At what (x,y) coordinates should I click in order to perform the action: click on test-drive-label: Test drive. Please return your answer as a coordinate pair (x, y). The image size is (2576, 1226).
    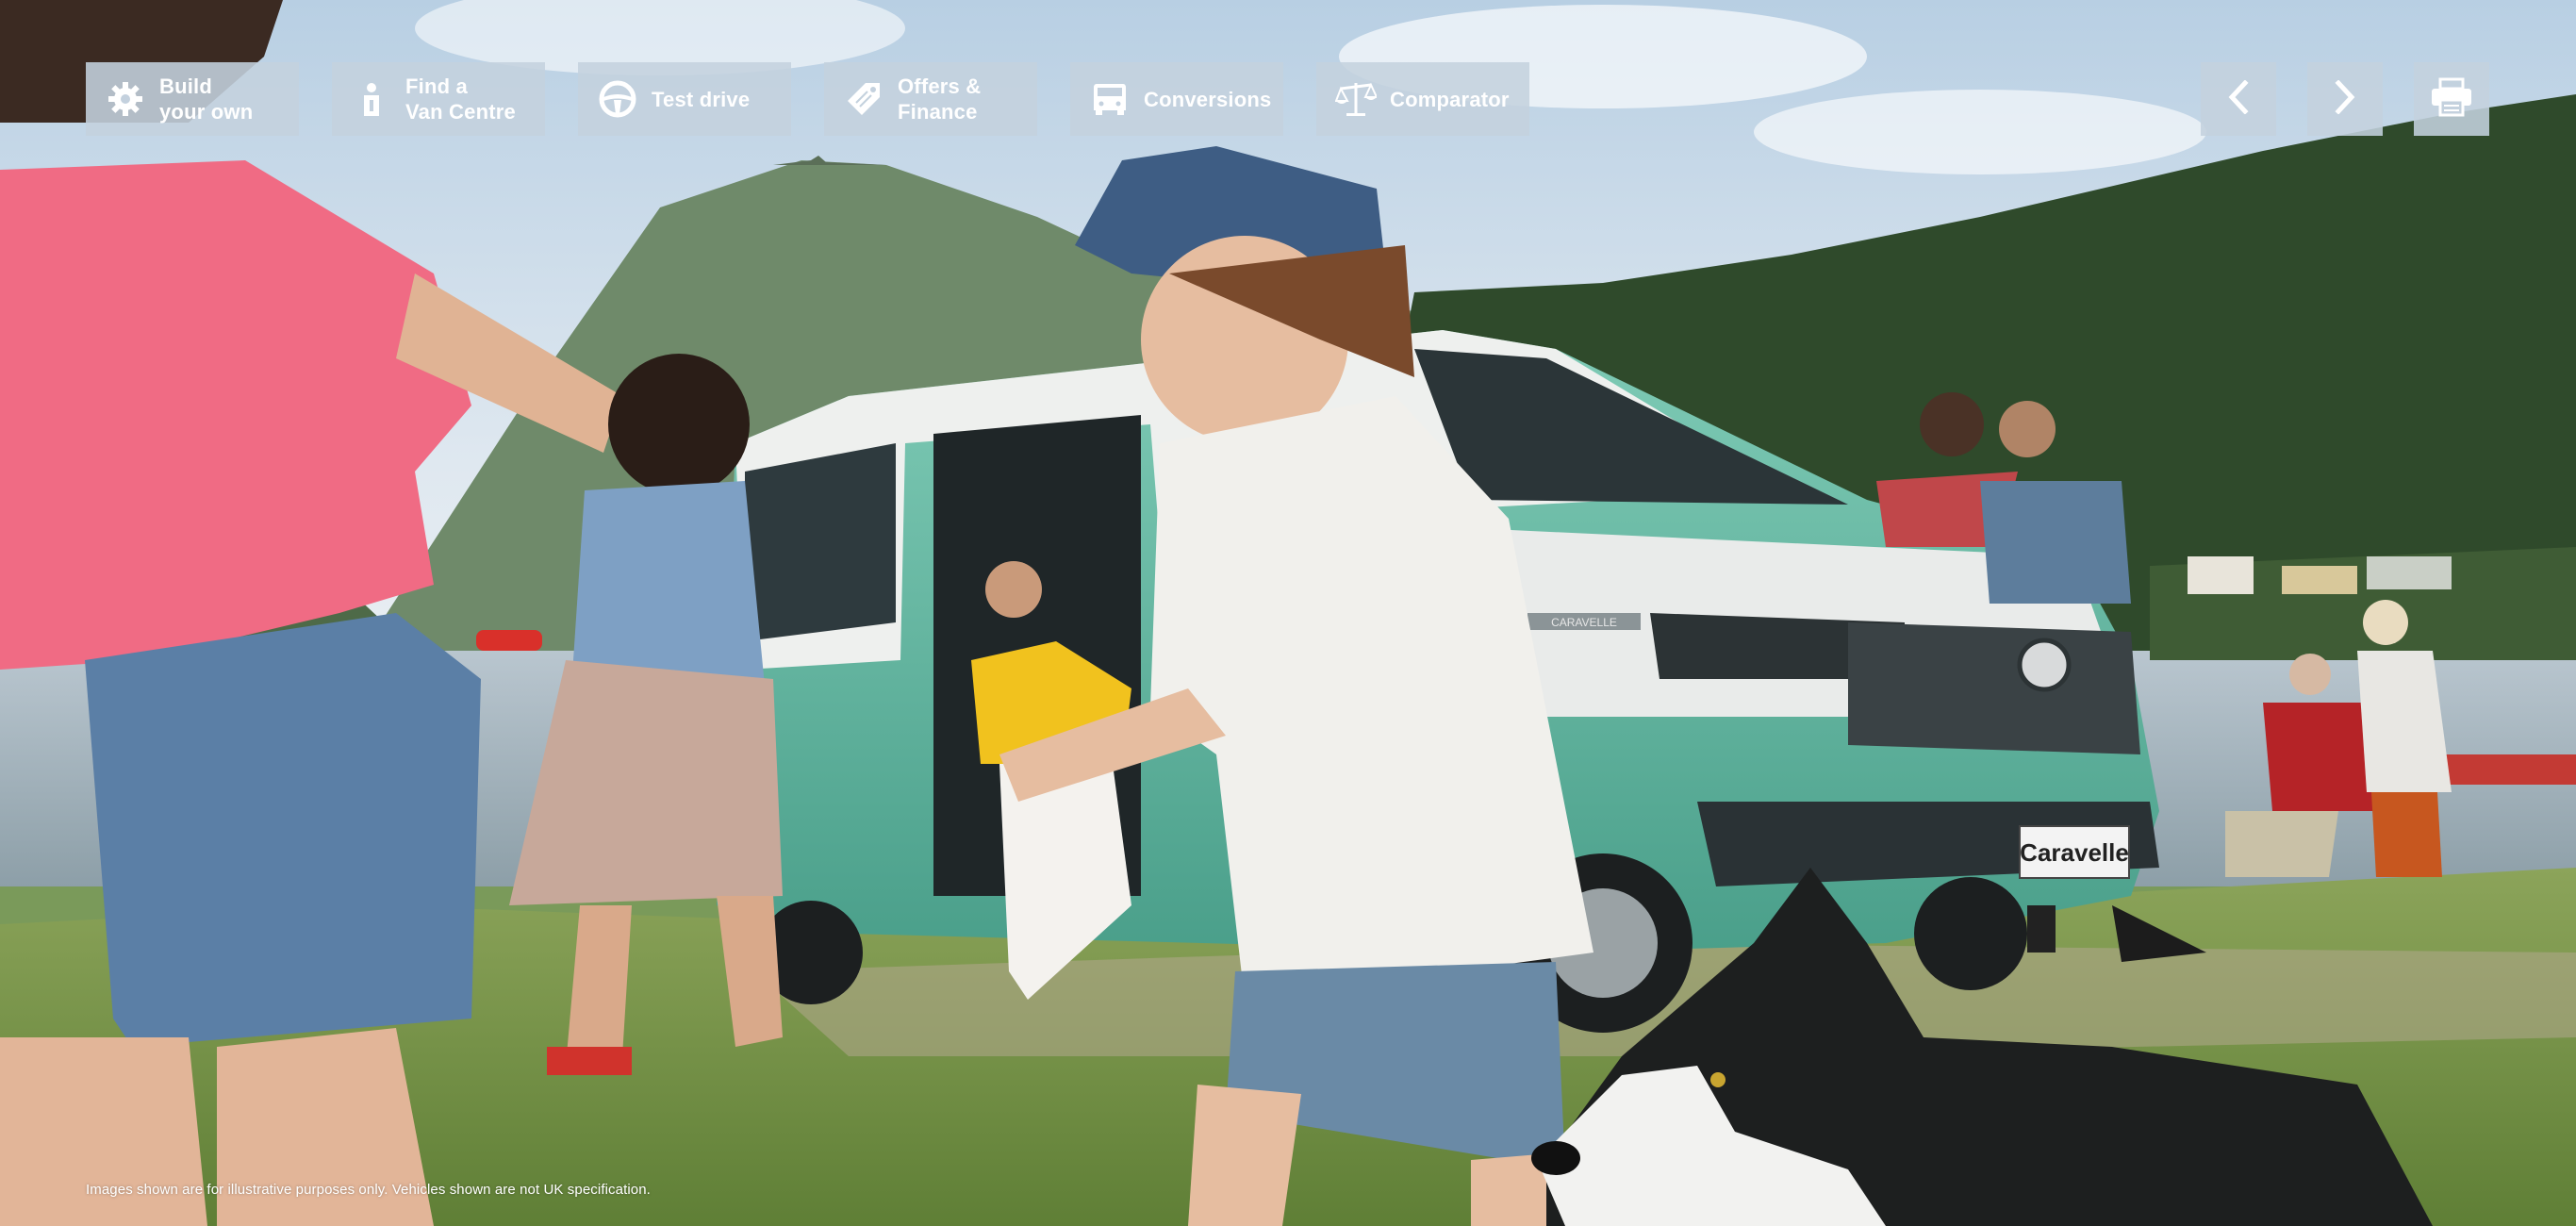
    Looking at the image, I should click on (701, 99).